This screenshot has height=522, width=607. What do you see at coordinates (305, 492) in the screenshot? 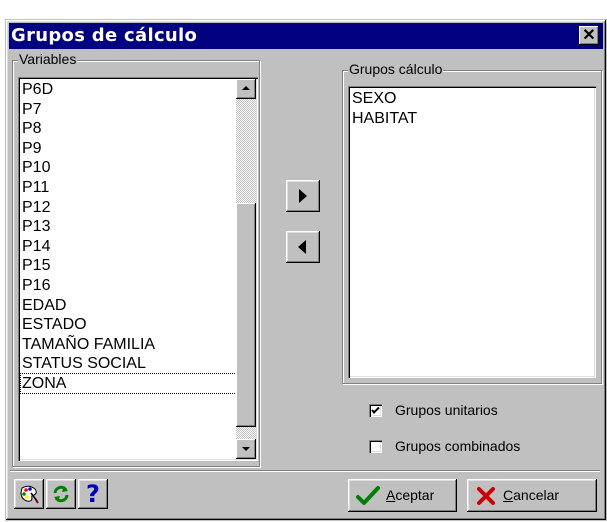
I see `bottom-bar: ? Aceptar Cancelar` at bounding box center [305, 492].